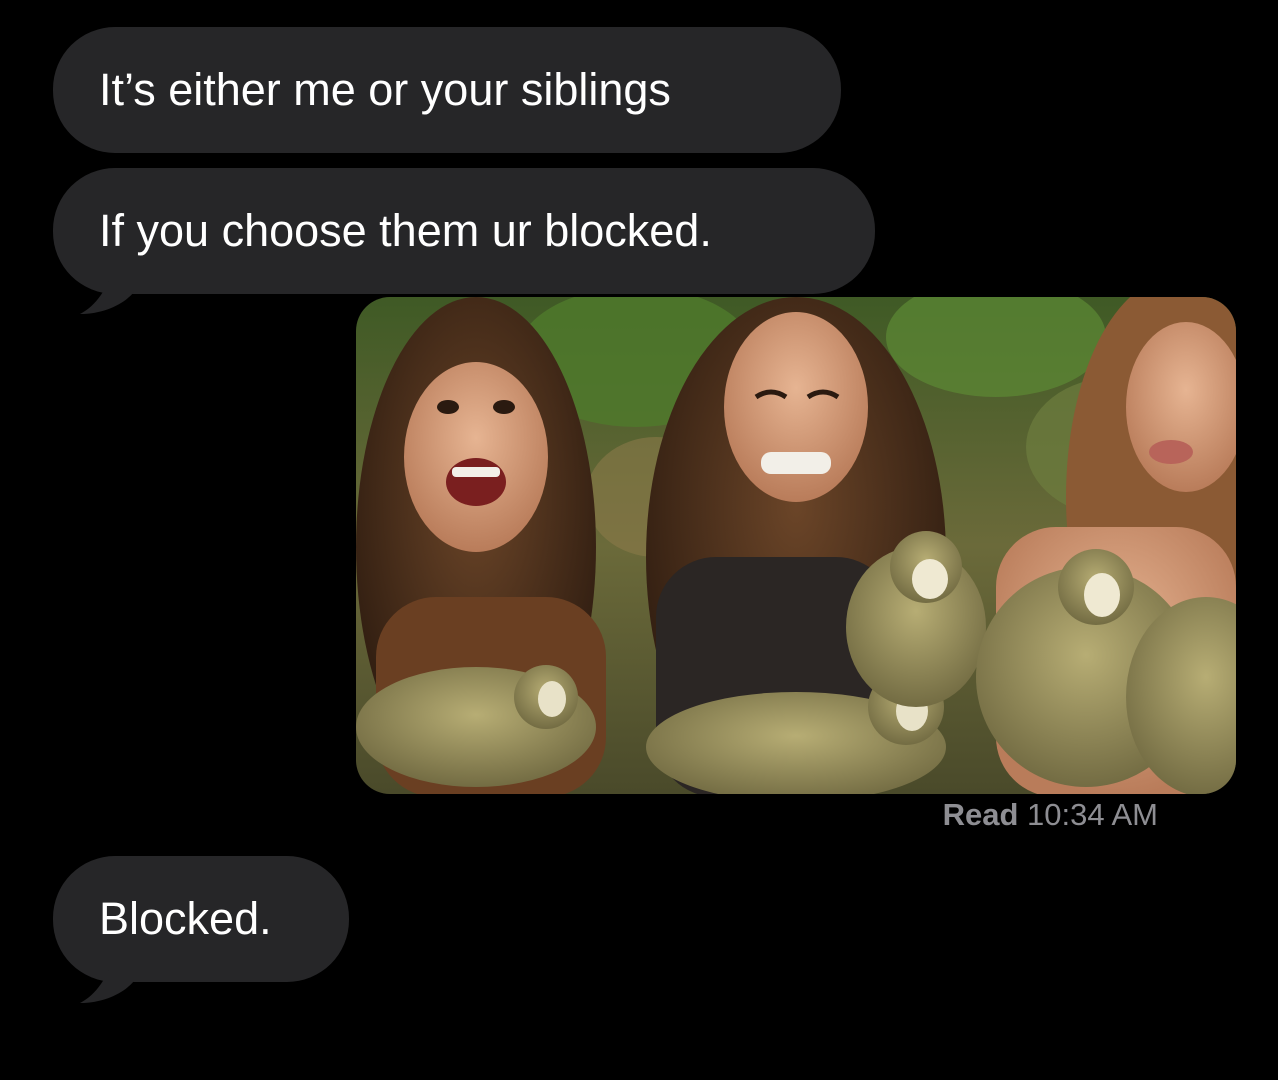 Image resolution: width=1278 pixels, height=1080 pixels. I want to click on received-message-bubble: It’s either me or your siblings, so click(447, 90).